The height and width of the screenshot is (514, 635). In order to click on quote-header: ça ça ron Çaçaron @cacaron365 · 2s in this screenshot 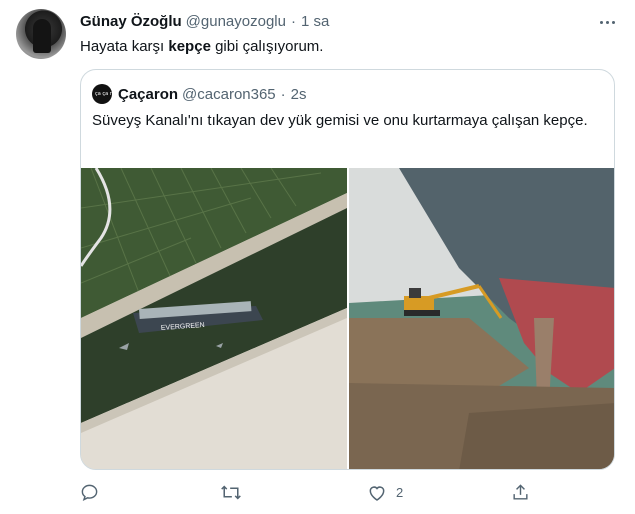, I will do `click(199, 94)`.